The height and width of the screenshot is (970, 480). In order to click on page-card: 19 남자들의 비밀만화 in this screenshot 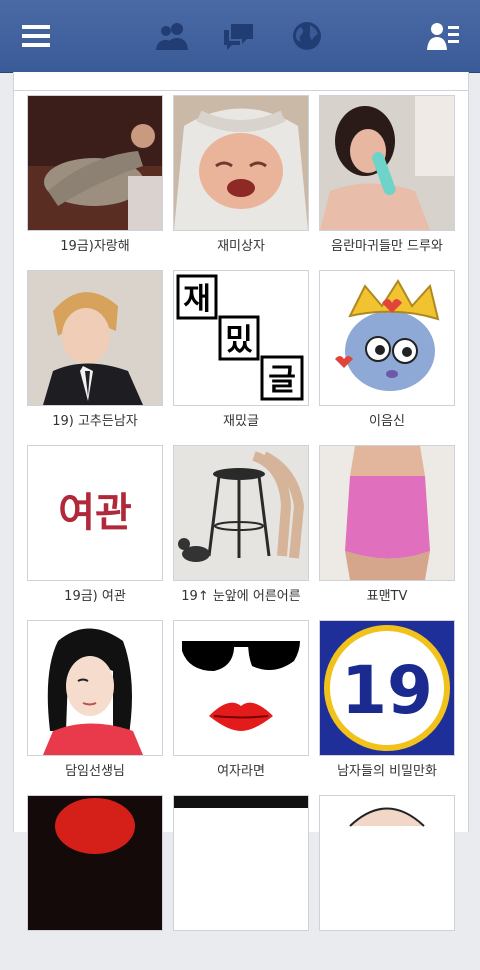, I will do `click(387, 707)`.